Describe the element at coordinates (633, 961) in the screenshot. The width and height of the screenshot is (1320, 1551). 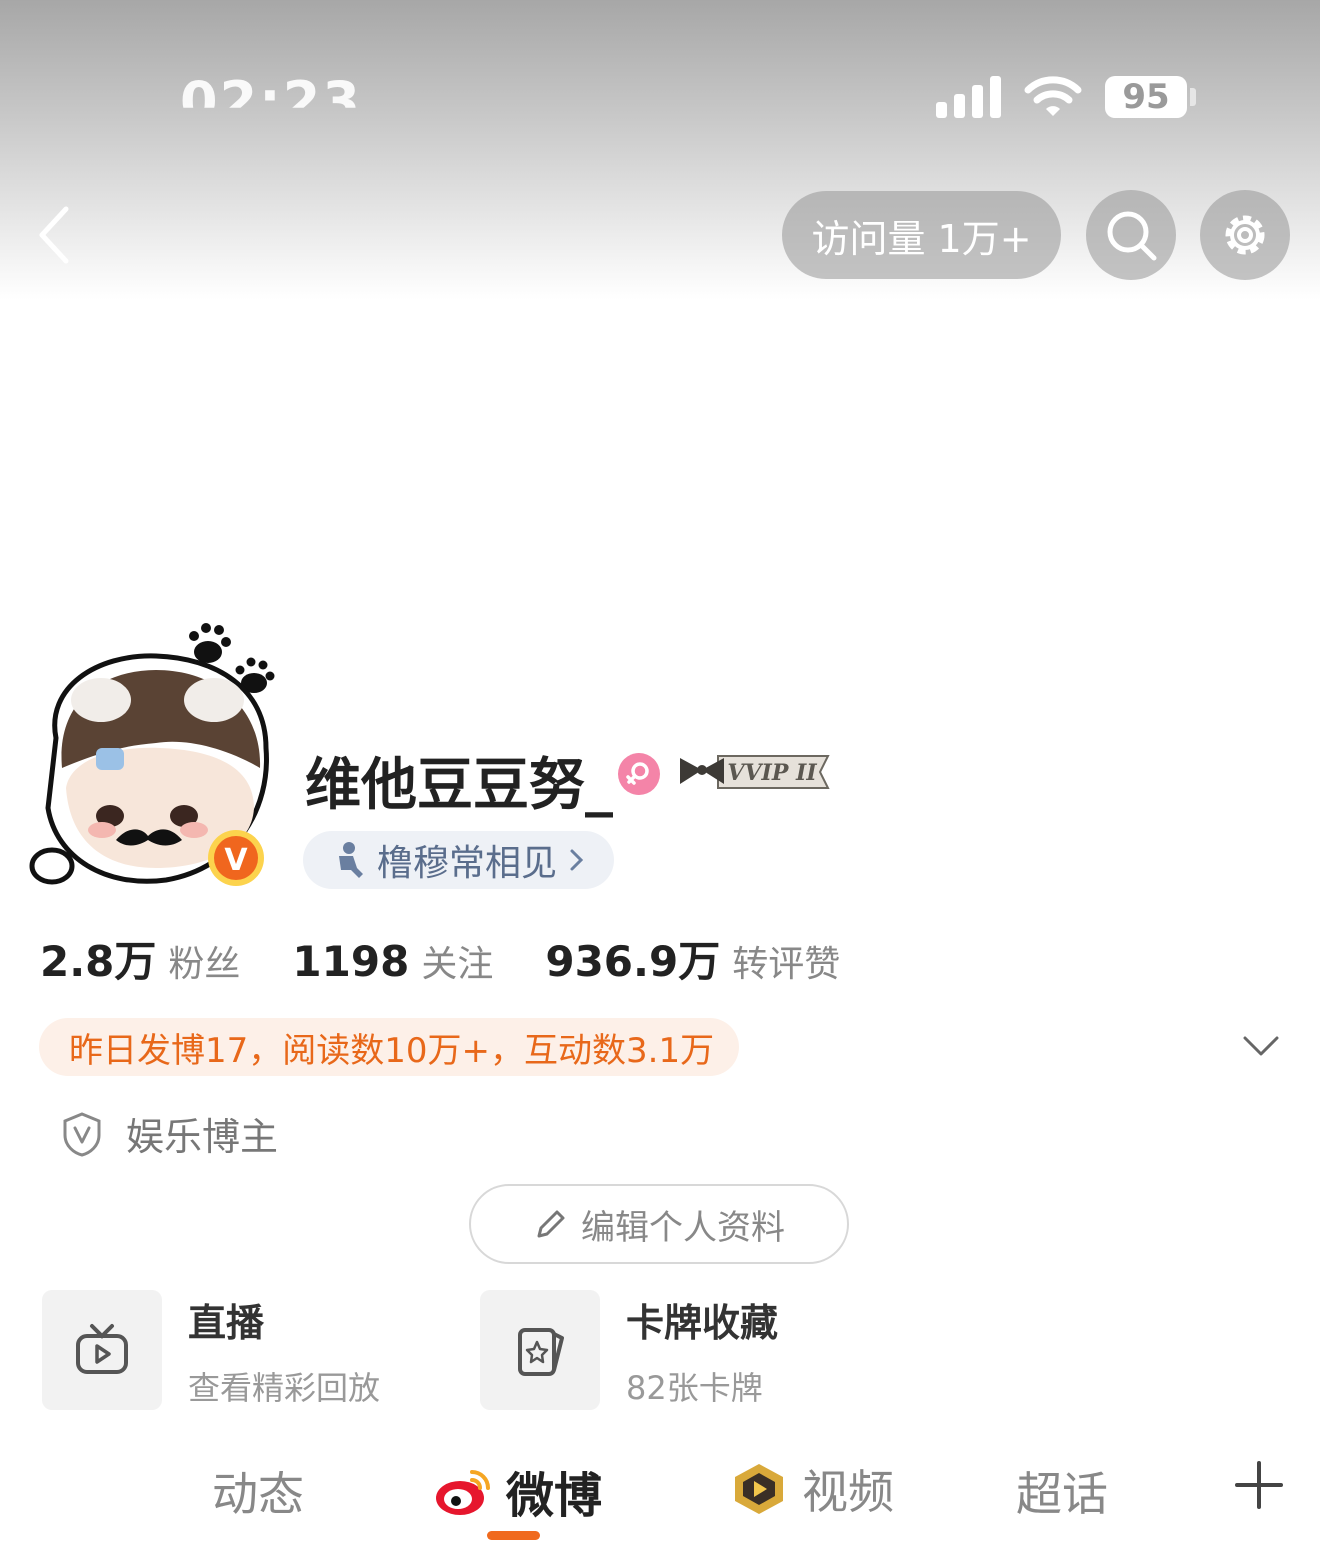
I see `stat-value: 936.9万` at that location.